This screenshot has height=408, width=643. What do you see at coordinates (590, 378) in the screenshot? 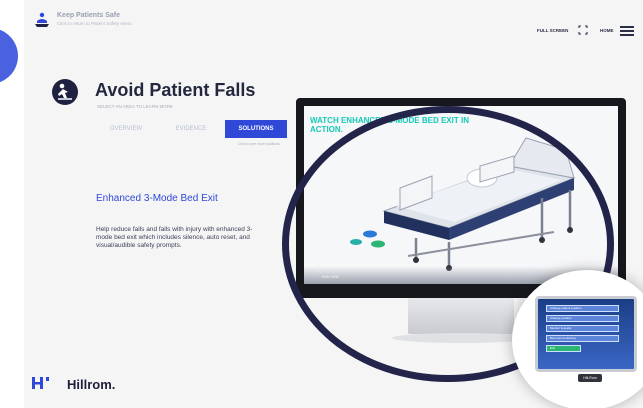
I see `pendant-brand-button: Hill-Rom` at bounding box center [590, 378].